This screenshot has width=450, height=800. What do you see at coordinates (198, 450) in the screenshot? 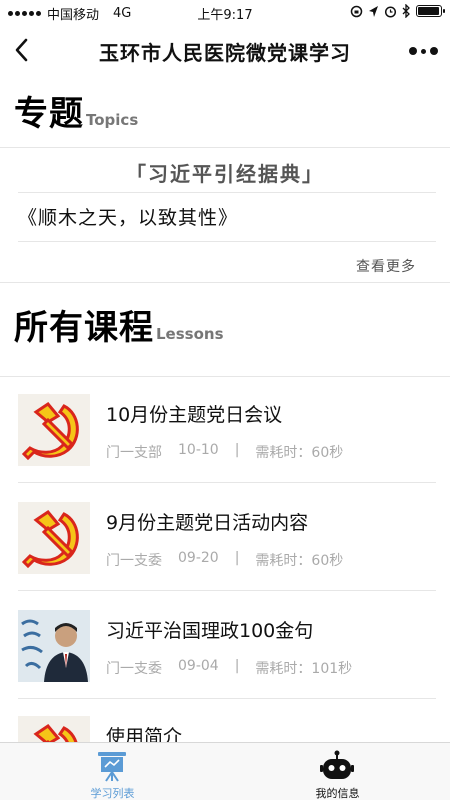
I see `lesson-date: 10-10` at bounding box center [198, 450].